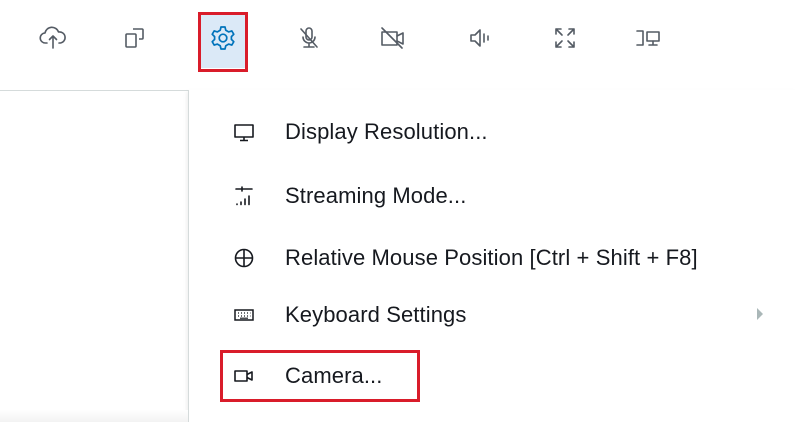 The image size is (795, 422). I want to click on settings-button, so click(223, 40).